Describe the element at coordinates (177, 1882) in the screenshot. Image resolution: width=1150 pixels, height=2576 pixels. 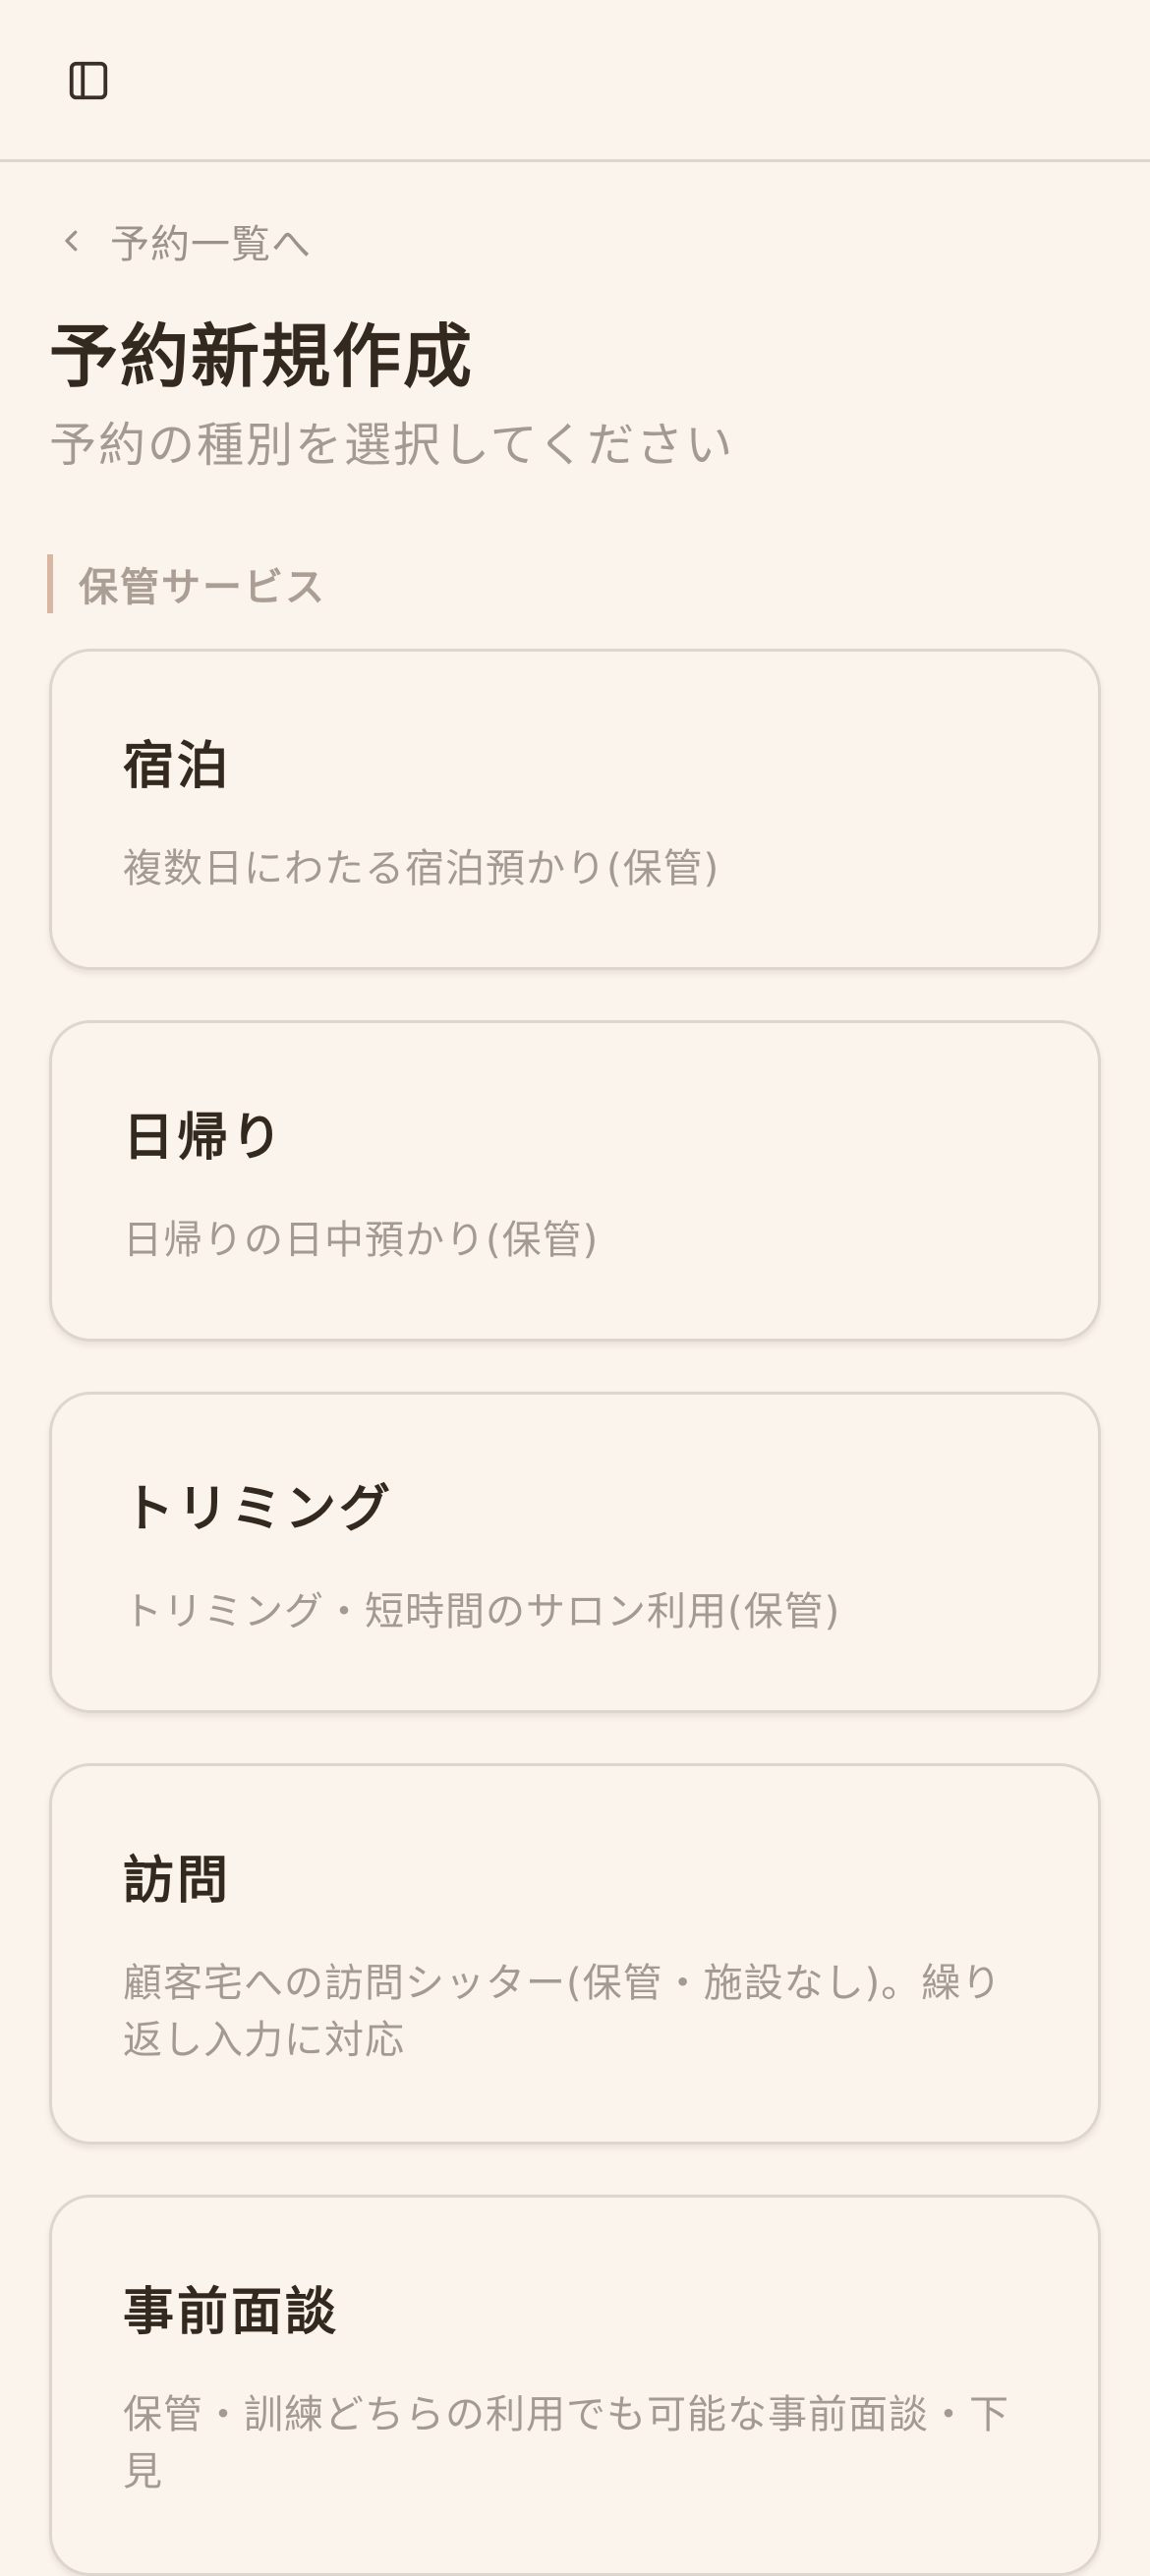
I see `card-title: 訪問` at that location.